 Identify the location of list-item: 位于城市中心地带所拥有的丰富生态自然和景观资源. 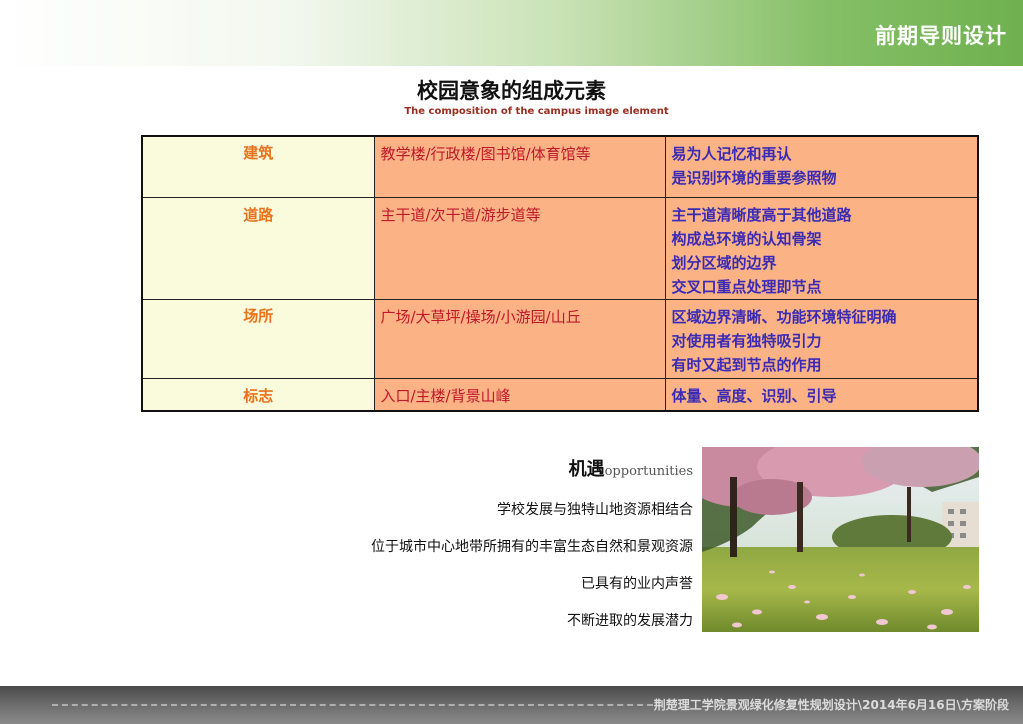
(532, 547).